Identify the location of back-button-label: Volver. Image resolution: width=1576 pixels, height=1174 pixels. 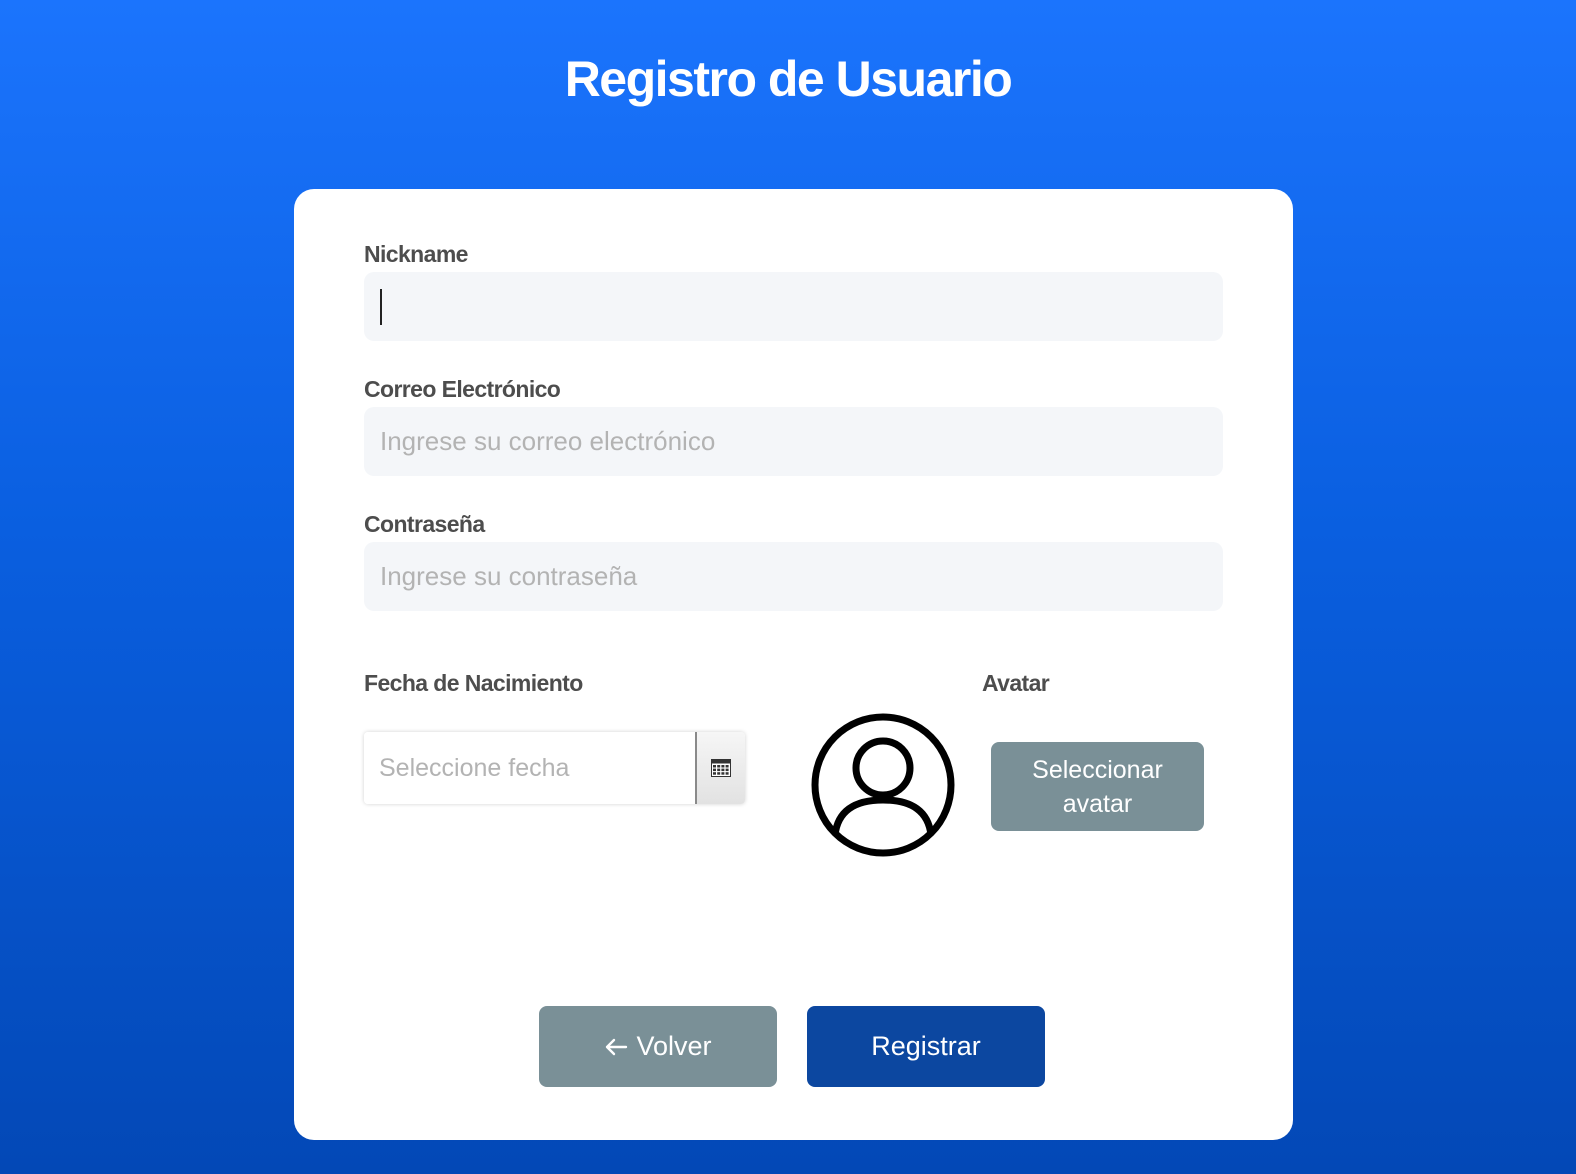
(674, 1046).